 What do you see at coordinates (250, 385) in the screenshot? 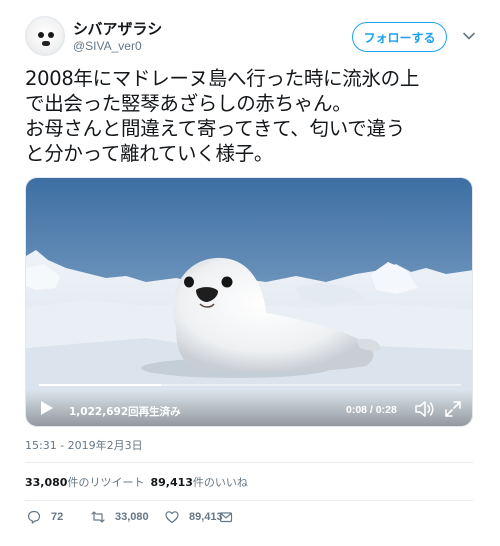
I see `progress-bar` at bounding box center [250, 385].